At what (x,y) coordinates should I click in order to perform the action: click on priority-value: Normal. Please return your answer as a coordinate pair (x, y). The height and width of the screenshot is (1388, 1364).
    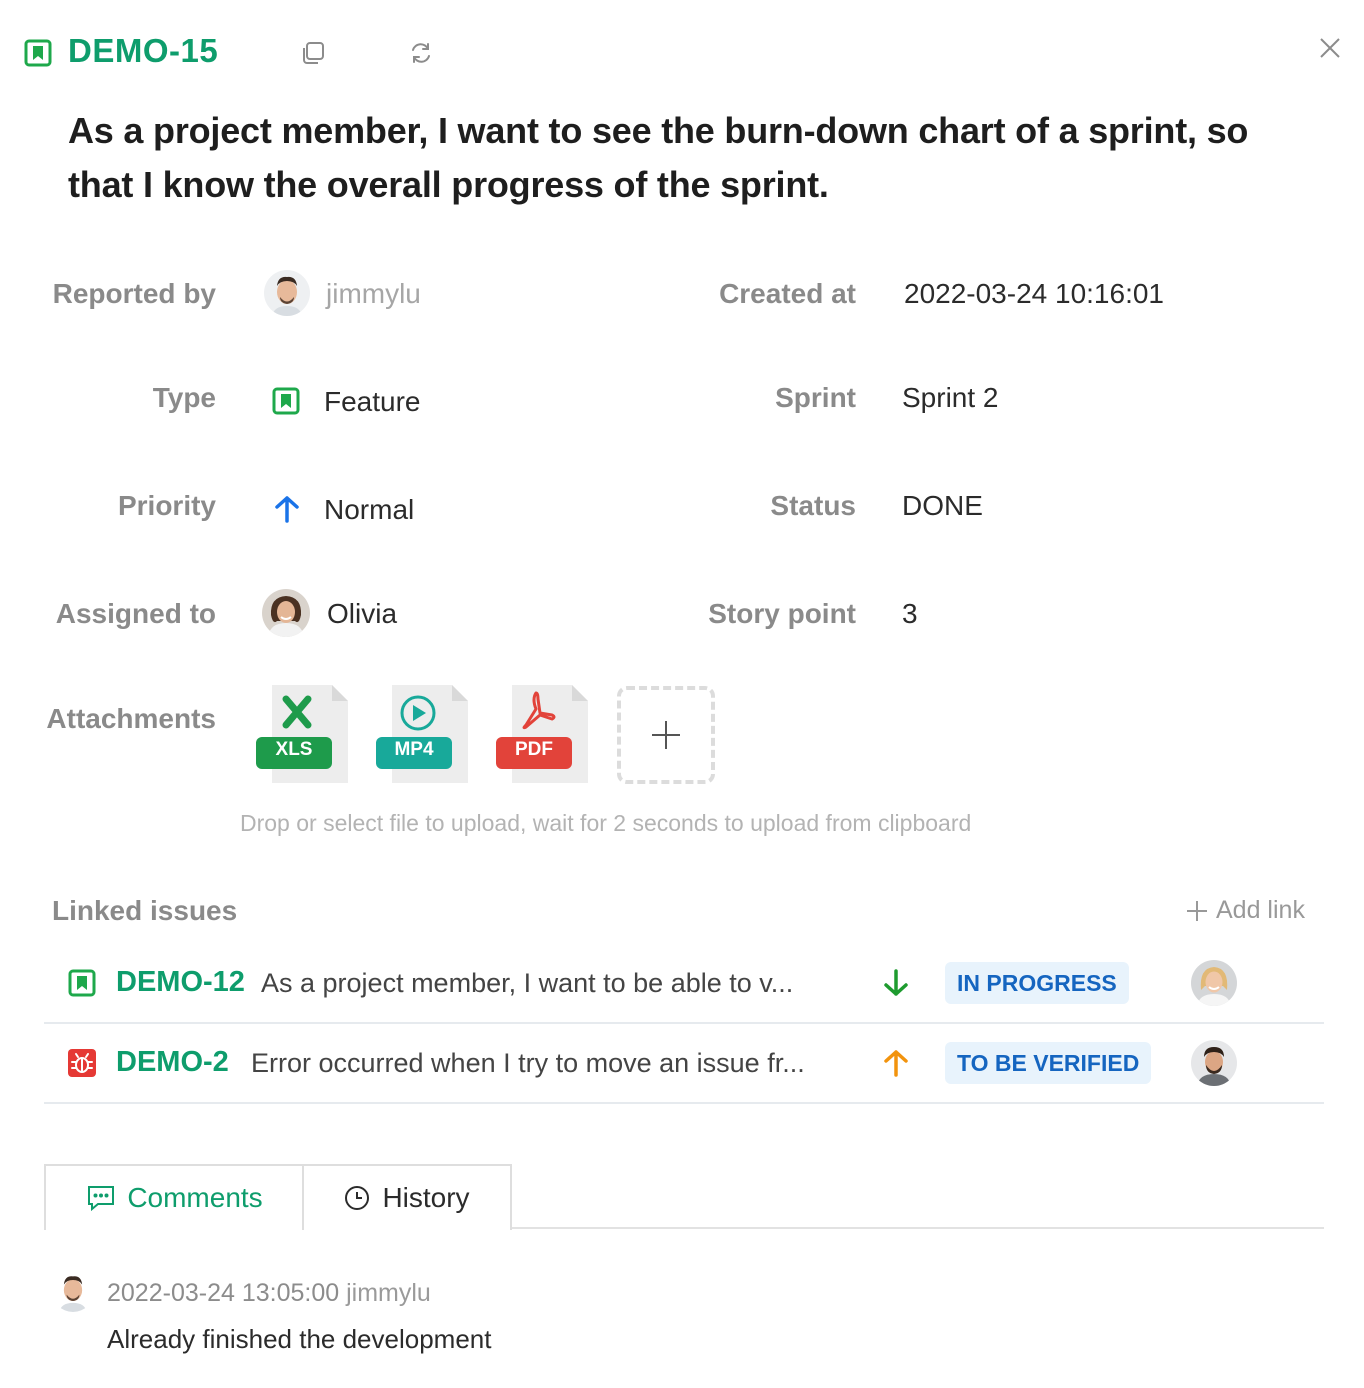
    Looking at the image, I should click on (369, 510).